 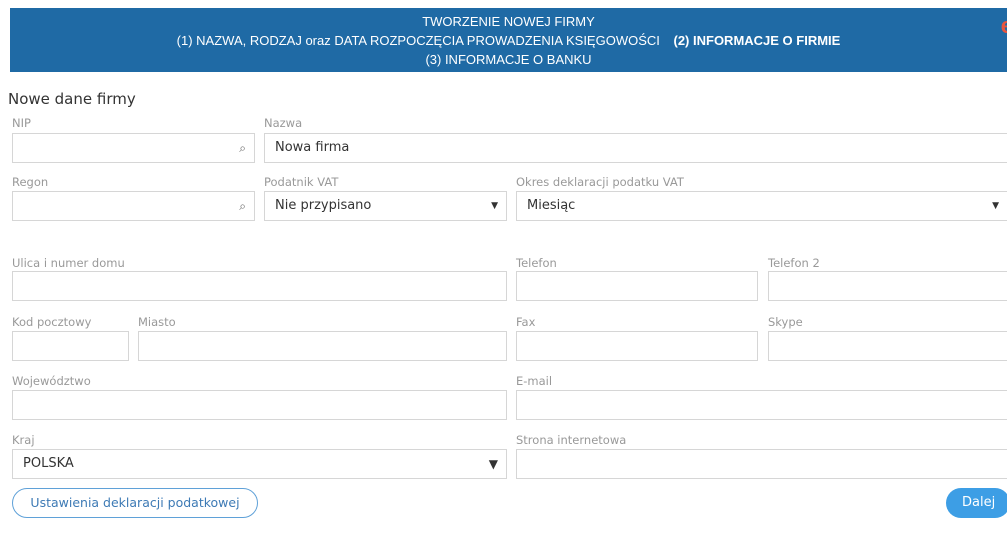 I want to click on wojewodztwo-input, so click(x=259, y=405).